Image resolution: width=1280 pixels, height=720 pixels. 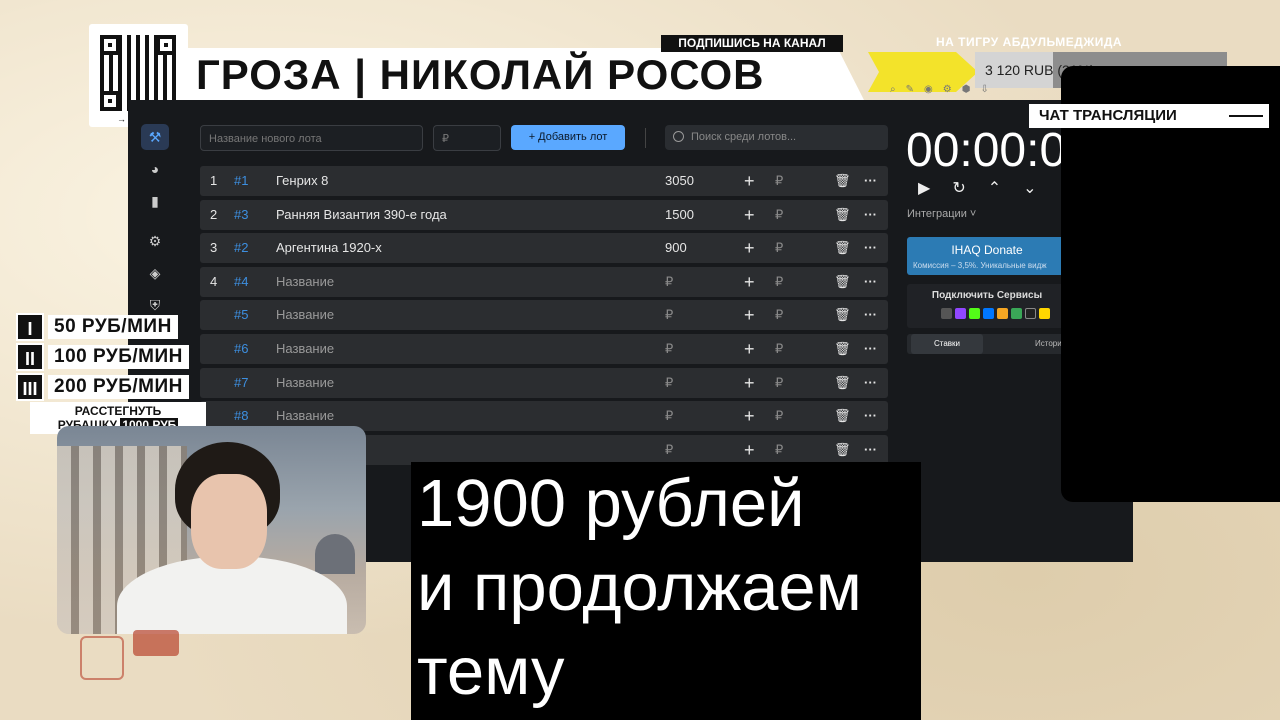 I want to click on lot-id: #1, so click(x=241, y=180).